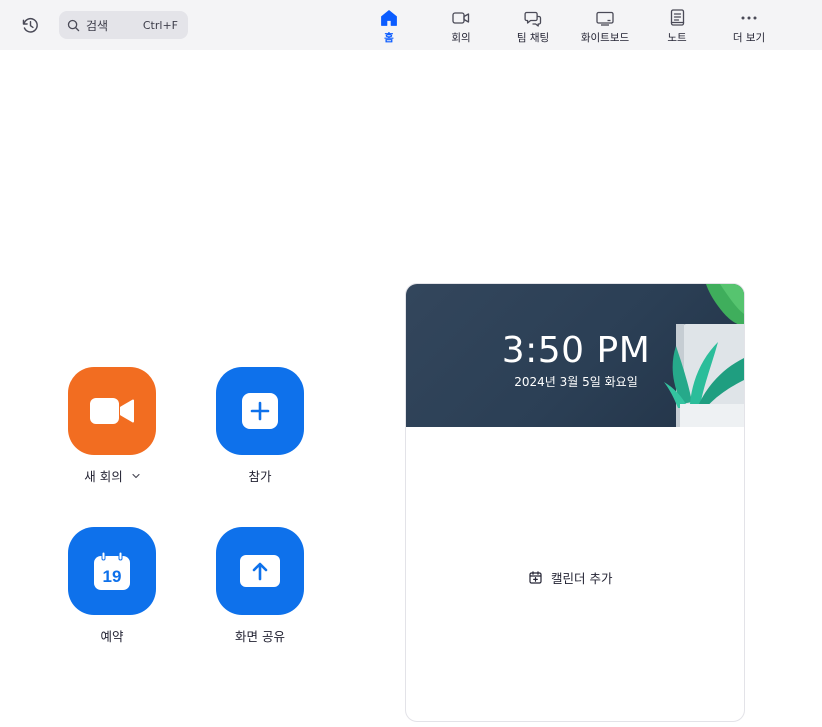 The width and height of the screenshot is (822, 727). Describe the element at coordinates (389, 18) in the screenshot. I see `home-icon` at that location.